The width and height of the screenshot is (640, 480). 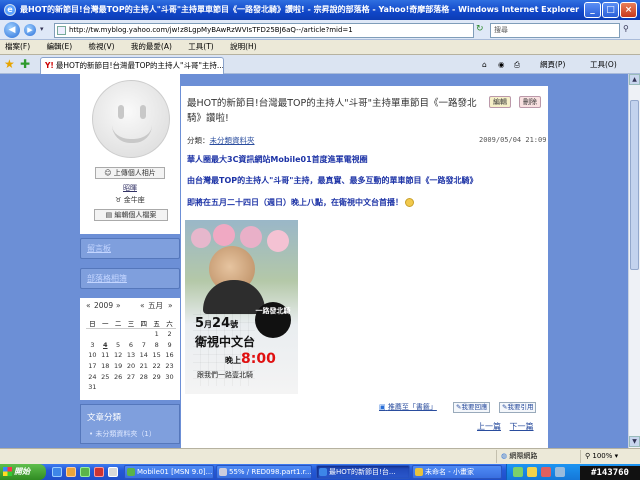 What do you see at coordinates (610, 456) in the screenshot?
I see `zoom-control: ⚲ 100% ▾` at bounding box center [610, 456].